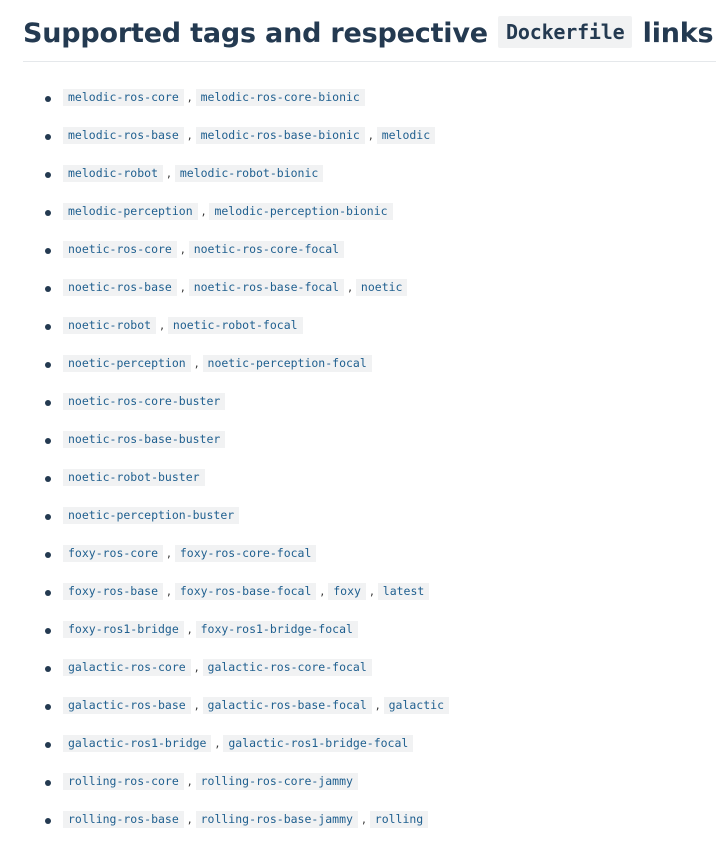 The width and height of the screenshot is (716, 849). Describe the element at coordinates (280, 97) in the screenshot. I see `tag-link: melodic-ros-core-bionic` at that location.